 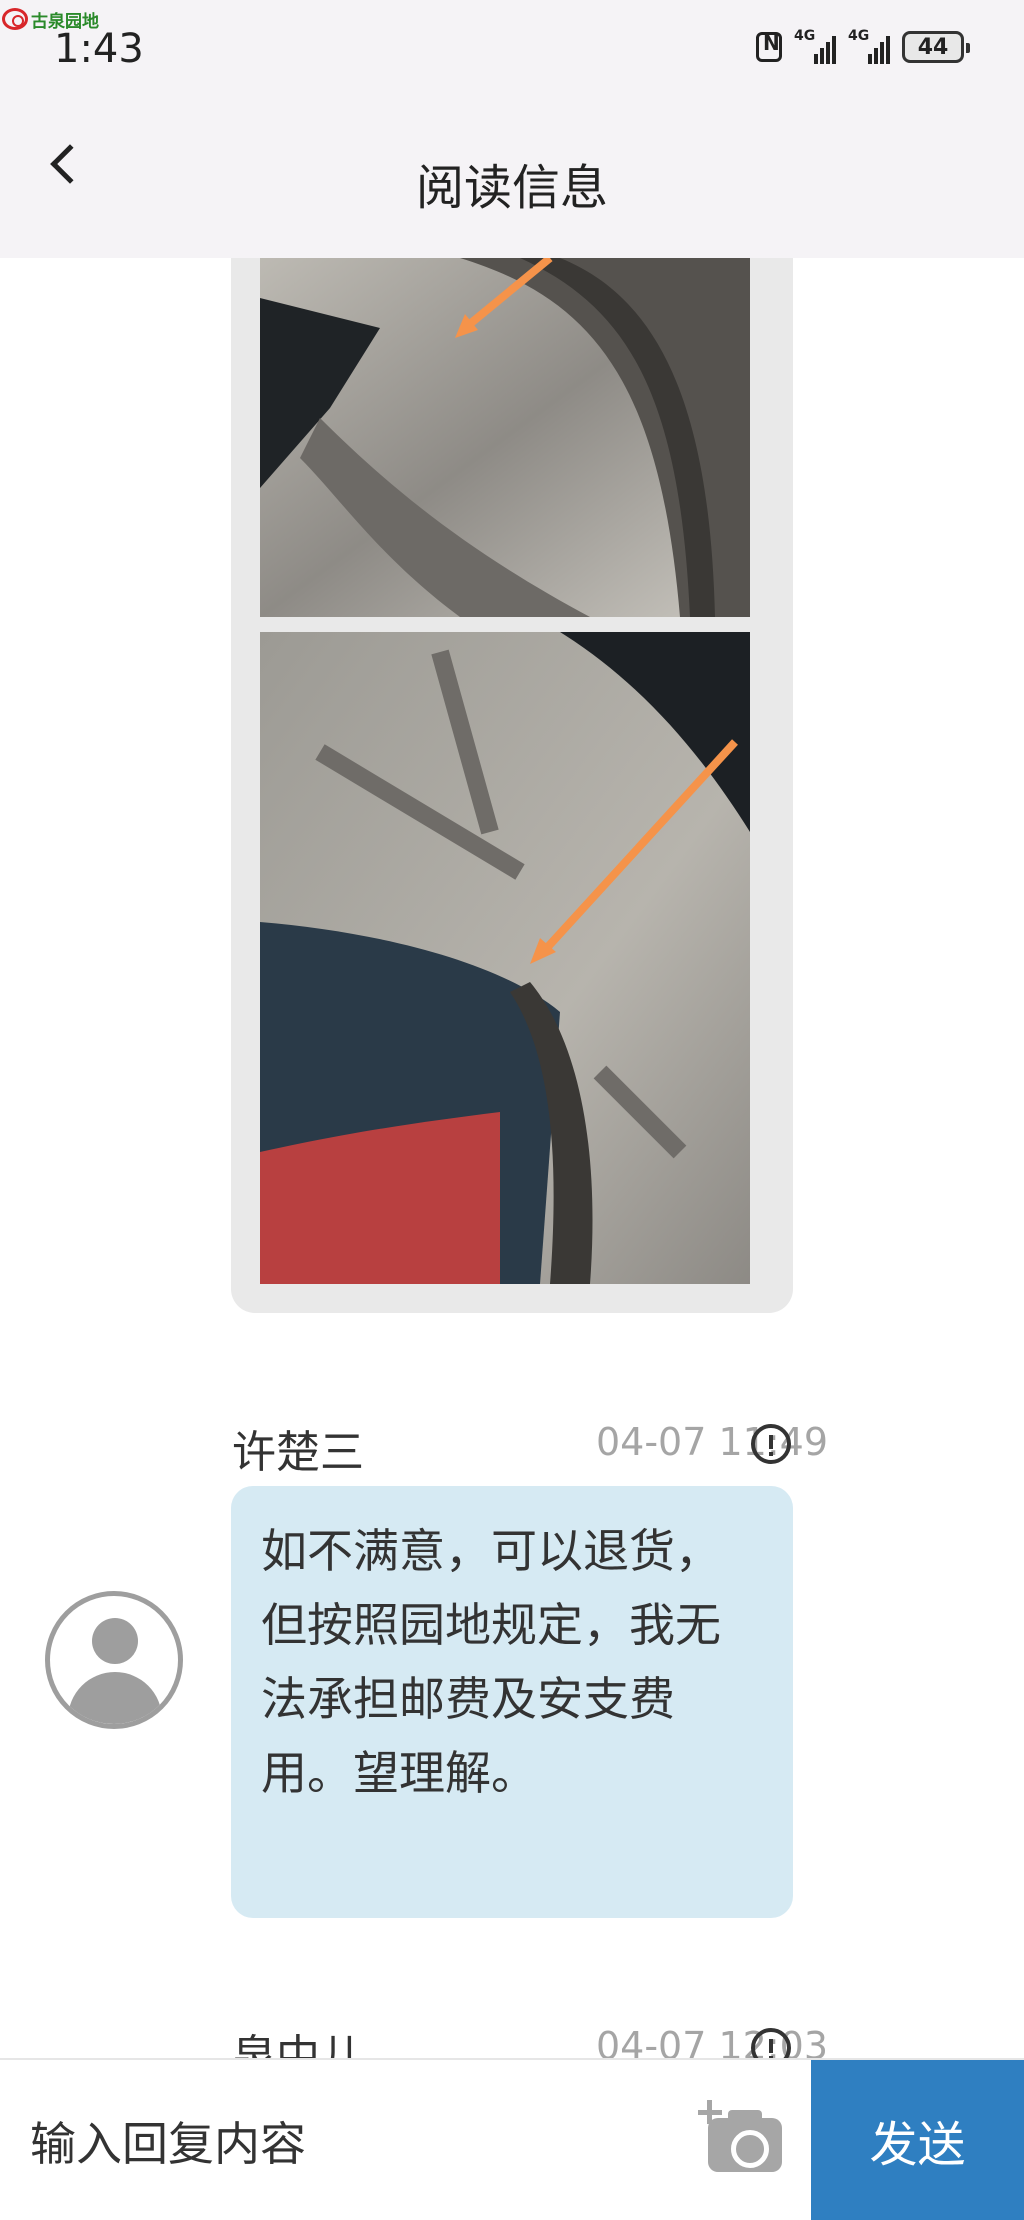 What do you see at coordinates (99, 49) in the screenshot?
I see `status-time: 1:43` at bounding box center [99, 49].